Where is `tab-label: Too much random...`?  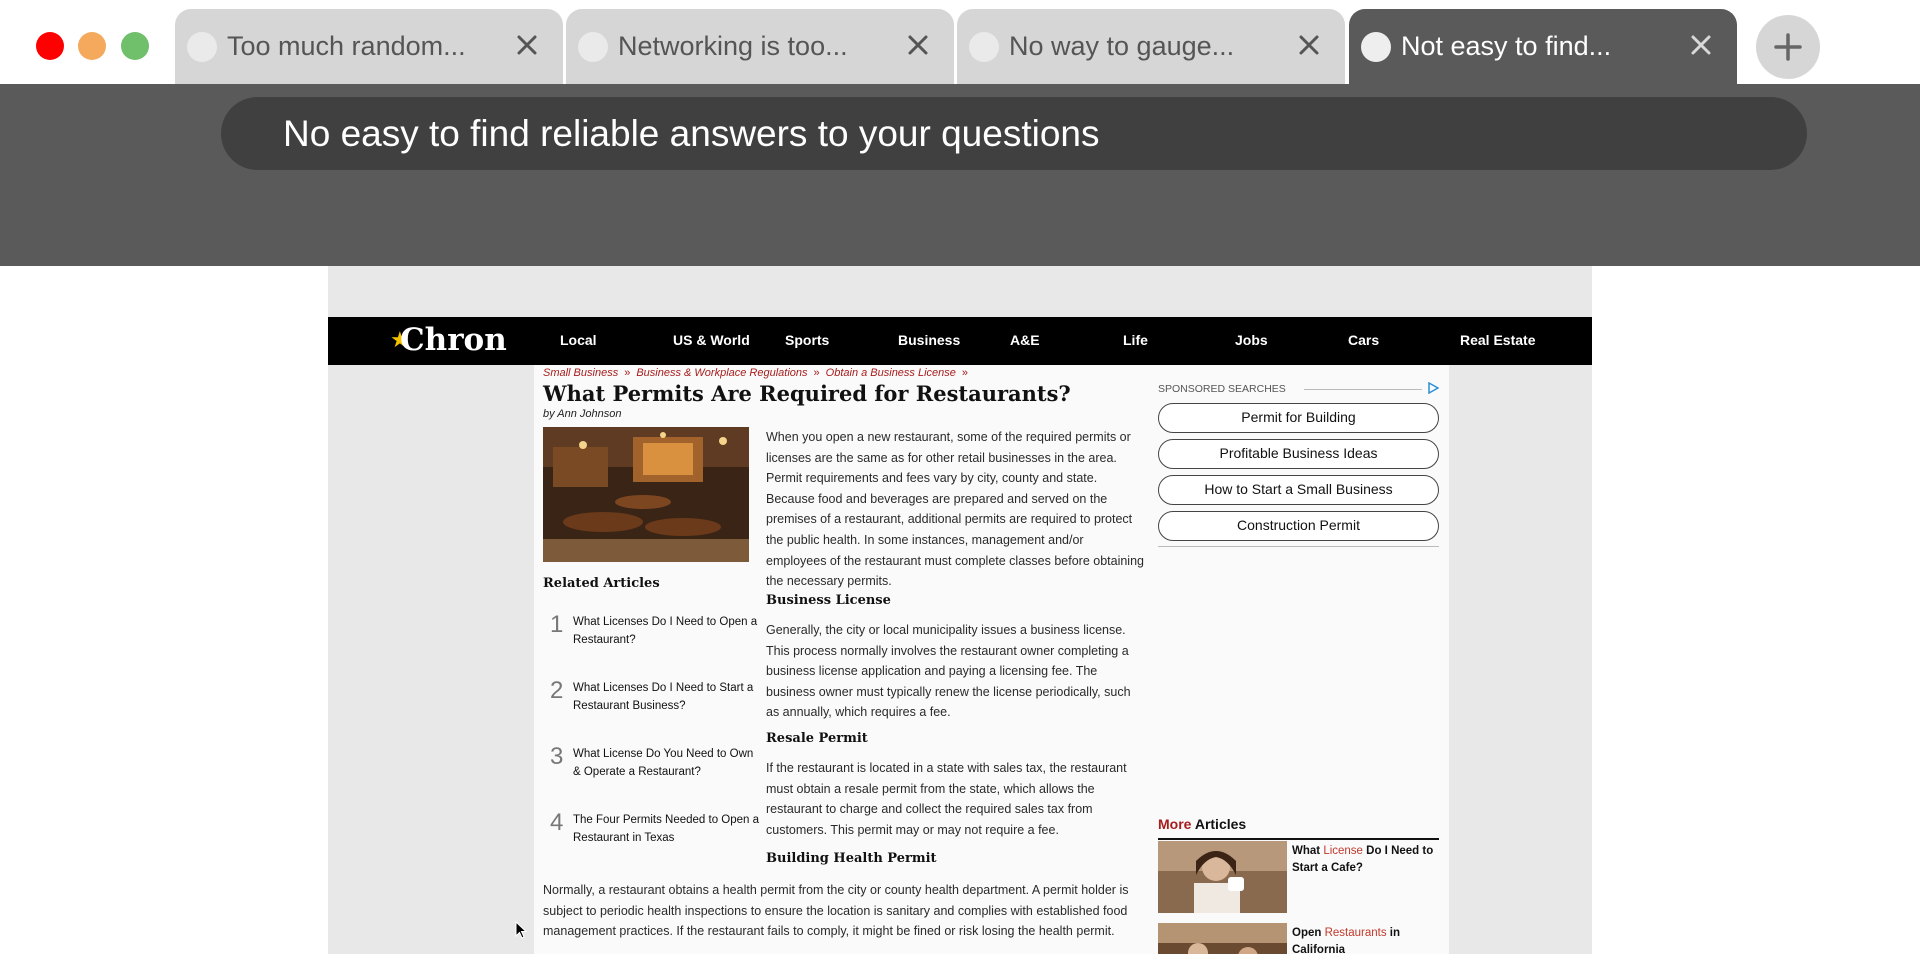
tab-label: Too much random... is located at coordinates (346, 46).